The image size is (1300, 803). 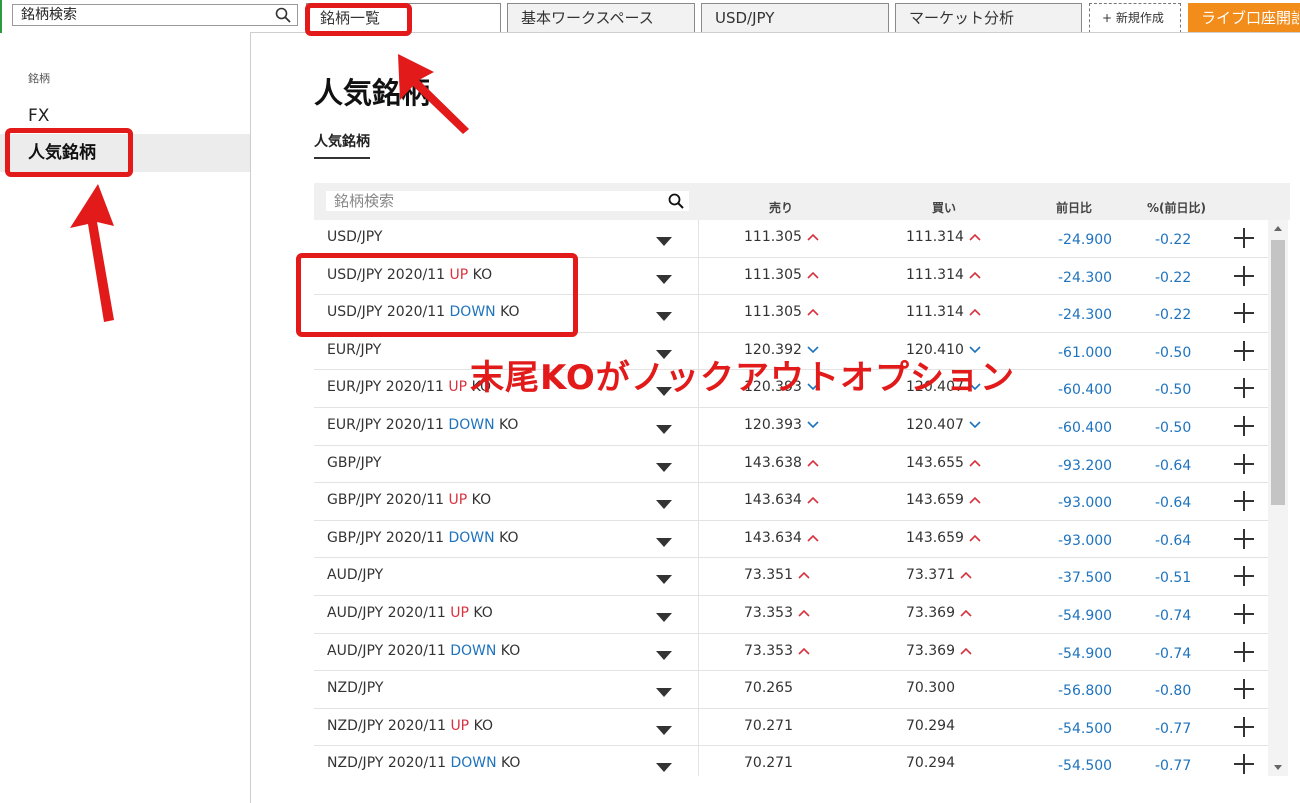 What do you see at coordinates (743, 378) in the screenshot?
I see `annotation-text: 末尾KOがノックアウトオプション` at bounding box center [743, 378].